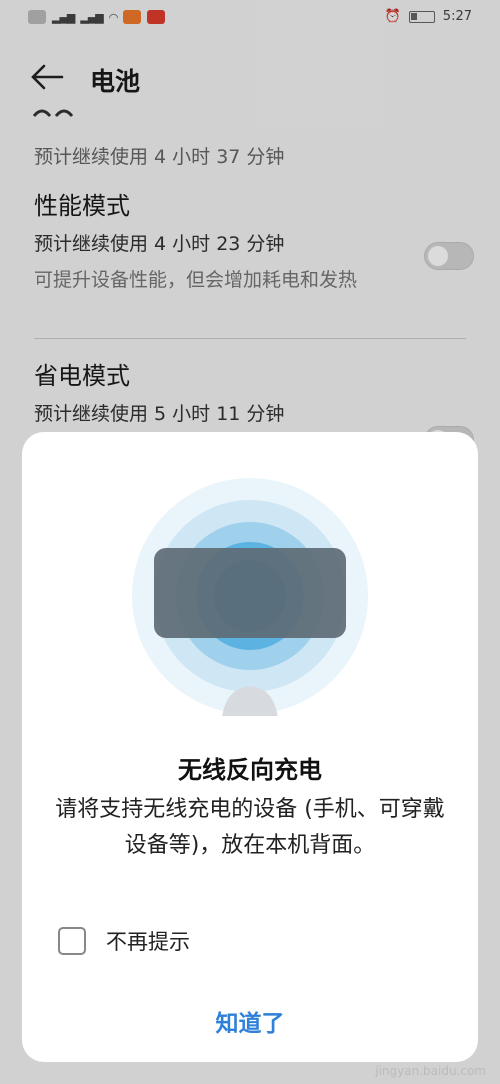 Image resolution: width=500 pixels, height=1084 pixels. Describe the element at coordinates (72, 941) in the screenshot. I see `dont-remind-checkbox` at that location.